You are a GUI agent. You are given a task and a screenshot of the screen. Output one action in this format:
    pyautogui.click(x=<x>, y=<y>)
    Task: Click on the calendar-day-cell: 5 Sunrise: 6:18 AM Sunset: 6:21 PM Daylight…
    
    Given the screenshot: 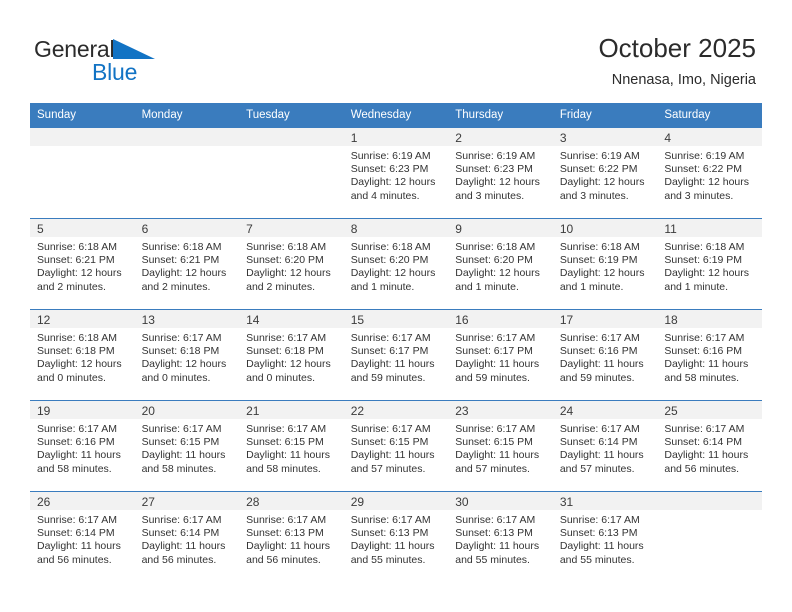 What is the action you would take?
    pyautogui.click(x=82, y=264)
    